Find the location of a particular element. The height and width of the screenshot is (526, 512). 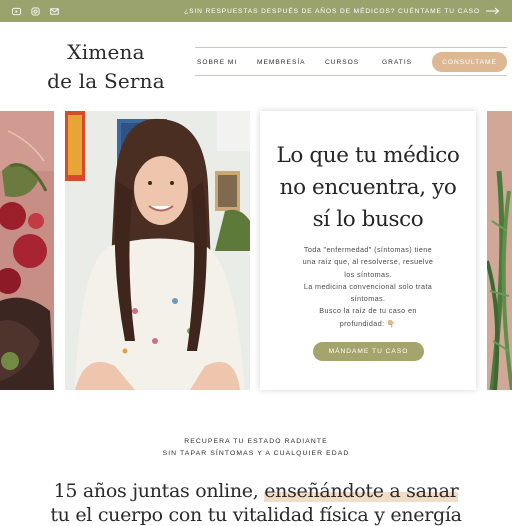

hero-text-line: profundidad: 👇🏼 is located at coordinates (368, 323).